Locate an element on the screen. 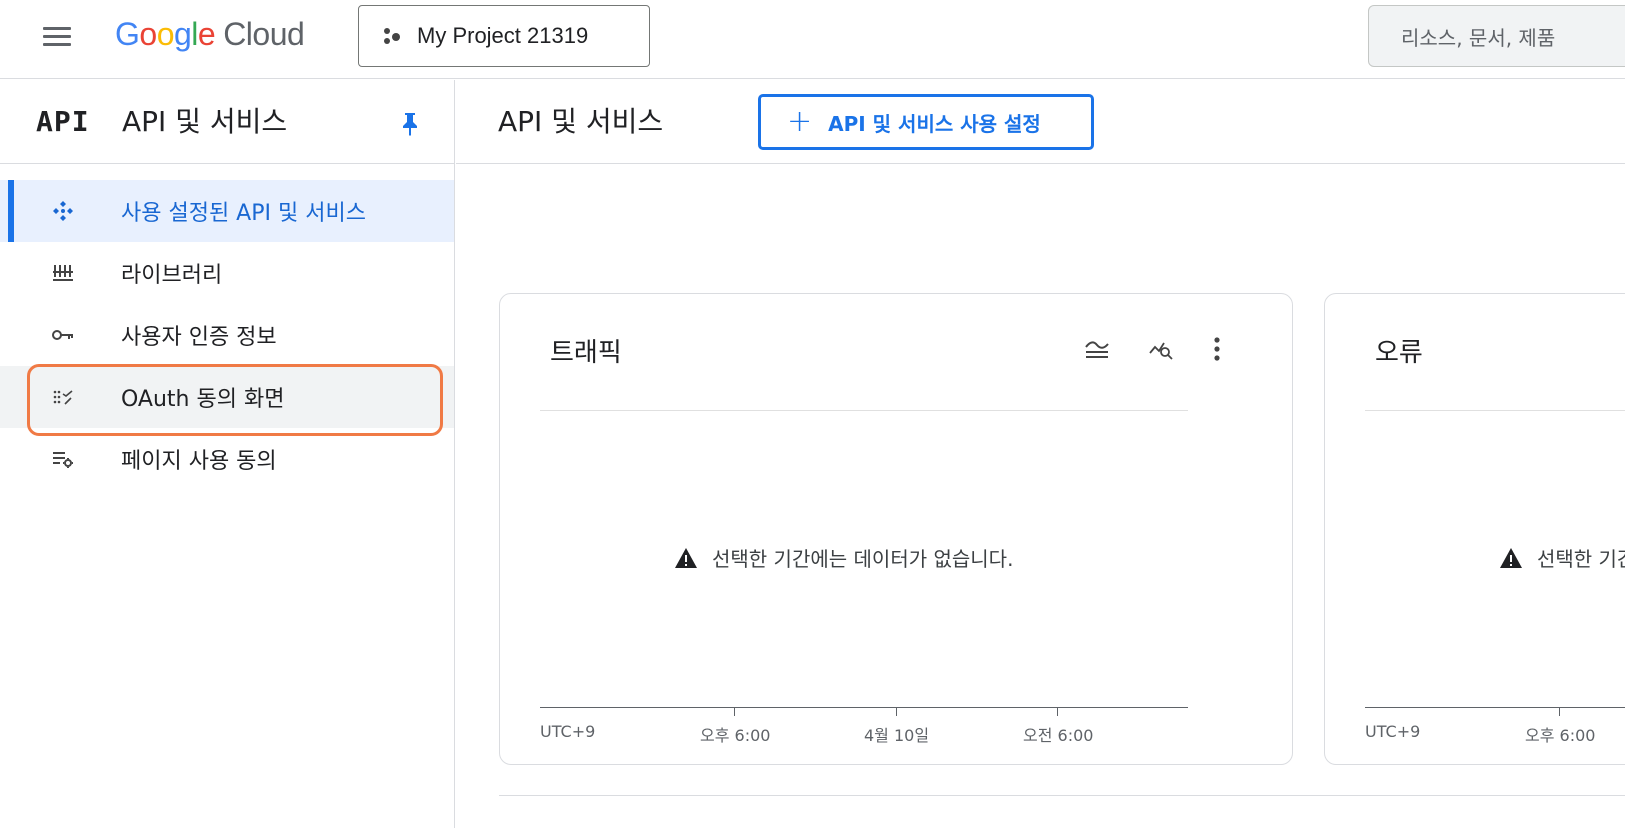 Image resolution: width=1625 pixels, height=828 pixels. key-icon is located at coordinates (63, 335).